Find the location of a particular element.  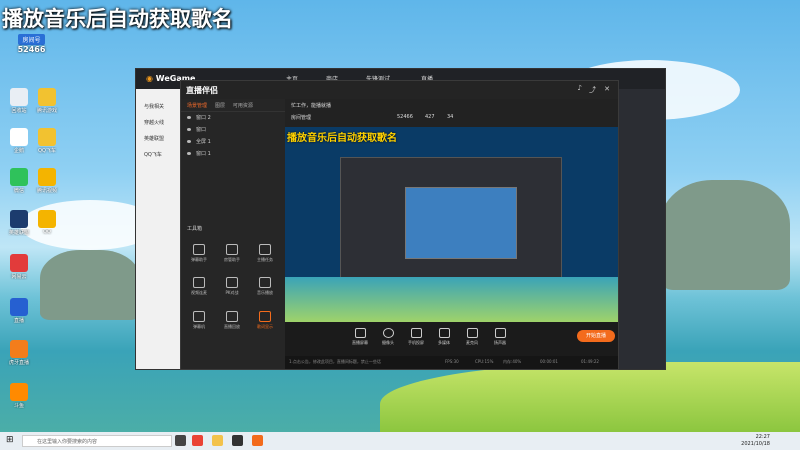

preview-title: 播放音乐后自动获取歌名 is located at coordinates (342, 138).